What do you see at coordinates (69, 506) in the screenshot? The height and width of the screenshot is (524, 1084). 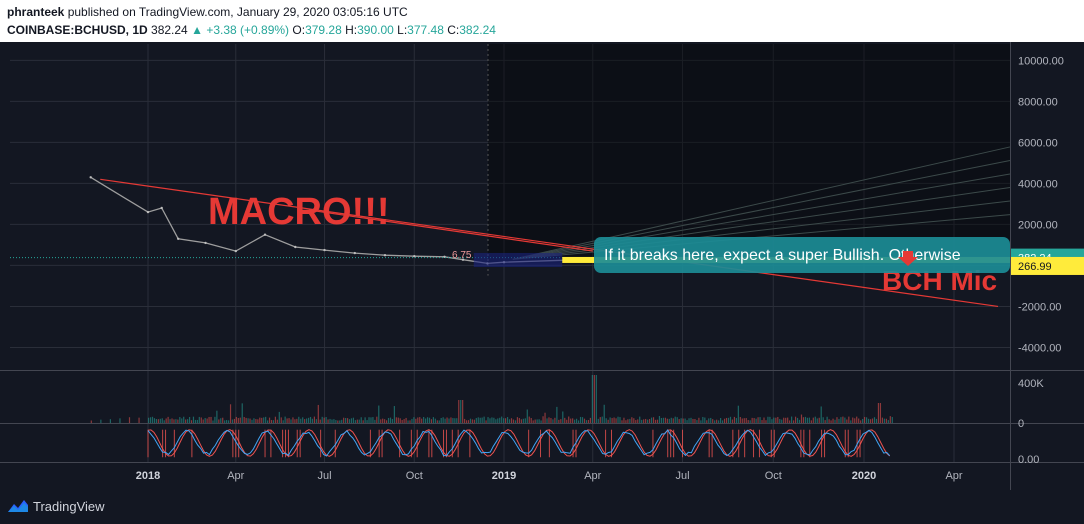 I see `tradingview-brand: TradingView` at bounding box center [69, 506].